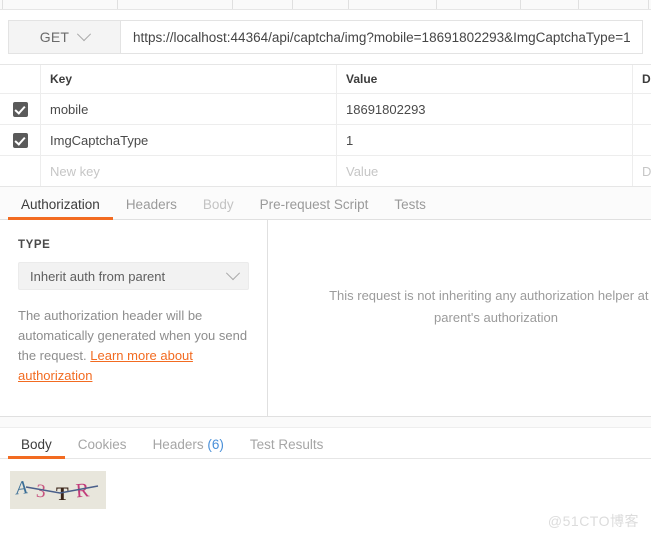 The height and width of the screenshot is (539, 651). Describe the element at coordinates (496, 317) in the screenshot. I see `auth-notice-line-2: parent's authorization` at that location.